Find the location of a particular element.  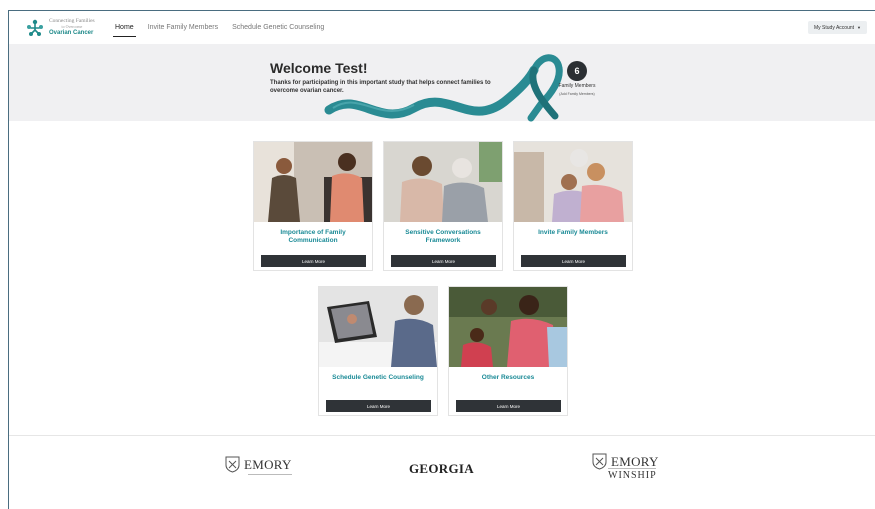

family-star-logo-icon is located at coordinates (35, 27).